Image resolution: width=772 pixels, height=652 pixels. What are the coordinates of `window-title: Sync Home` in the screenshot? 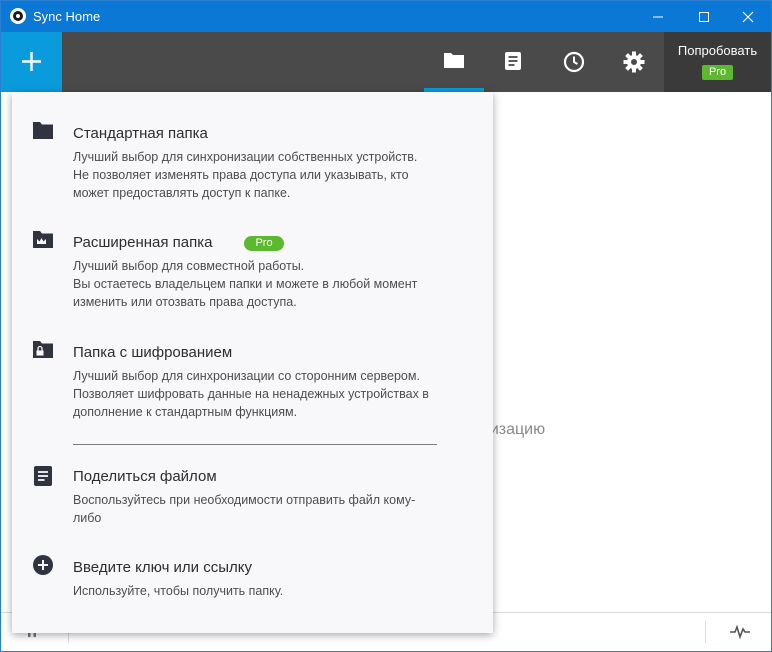 It's located at (67, 16).